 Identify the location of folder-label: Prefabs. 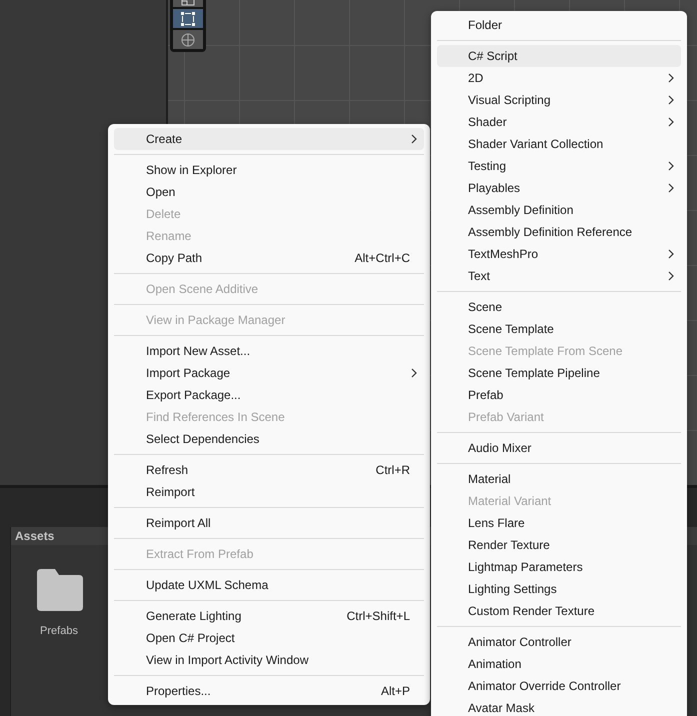
(59, 631).